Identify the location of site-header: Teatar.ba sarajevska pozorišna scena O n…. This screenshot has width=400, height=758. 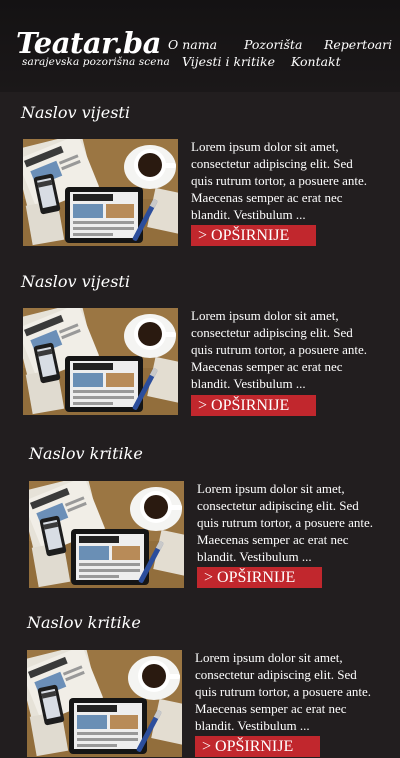
(200, 46).